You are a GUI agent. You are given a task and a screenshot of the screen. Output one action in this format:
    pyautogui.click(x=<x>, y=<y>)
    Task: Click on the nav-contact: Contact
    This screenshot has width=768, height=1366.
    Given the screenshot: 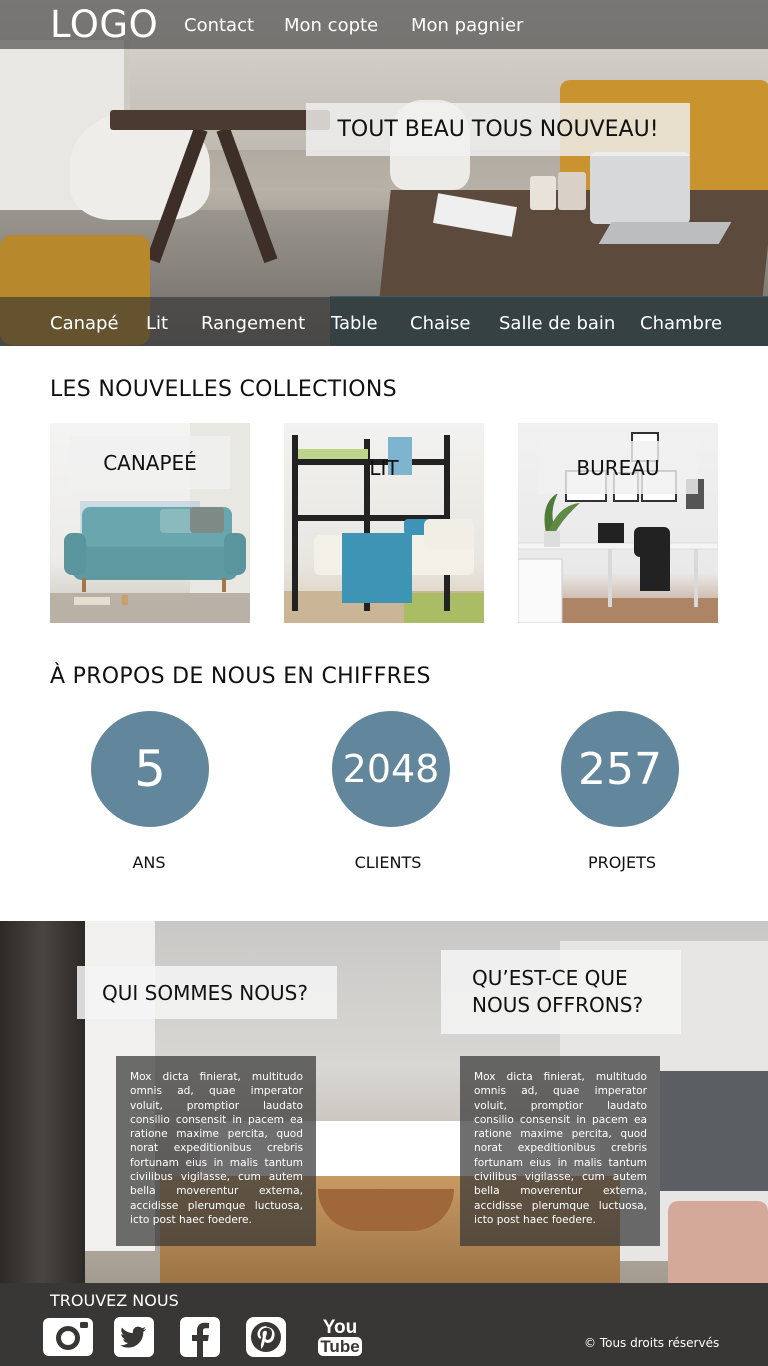 What is the action you would take?
    pyautogui.click(x=219, y=25)
    